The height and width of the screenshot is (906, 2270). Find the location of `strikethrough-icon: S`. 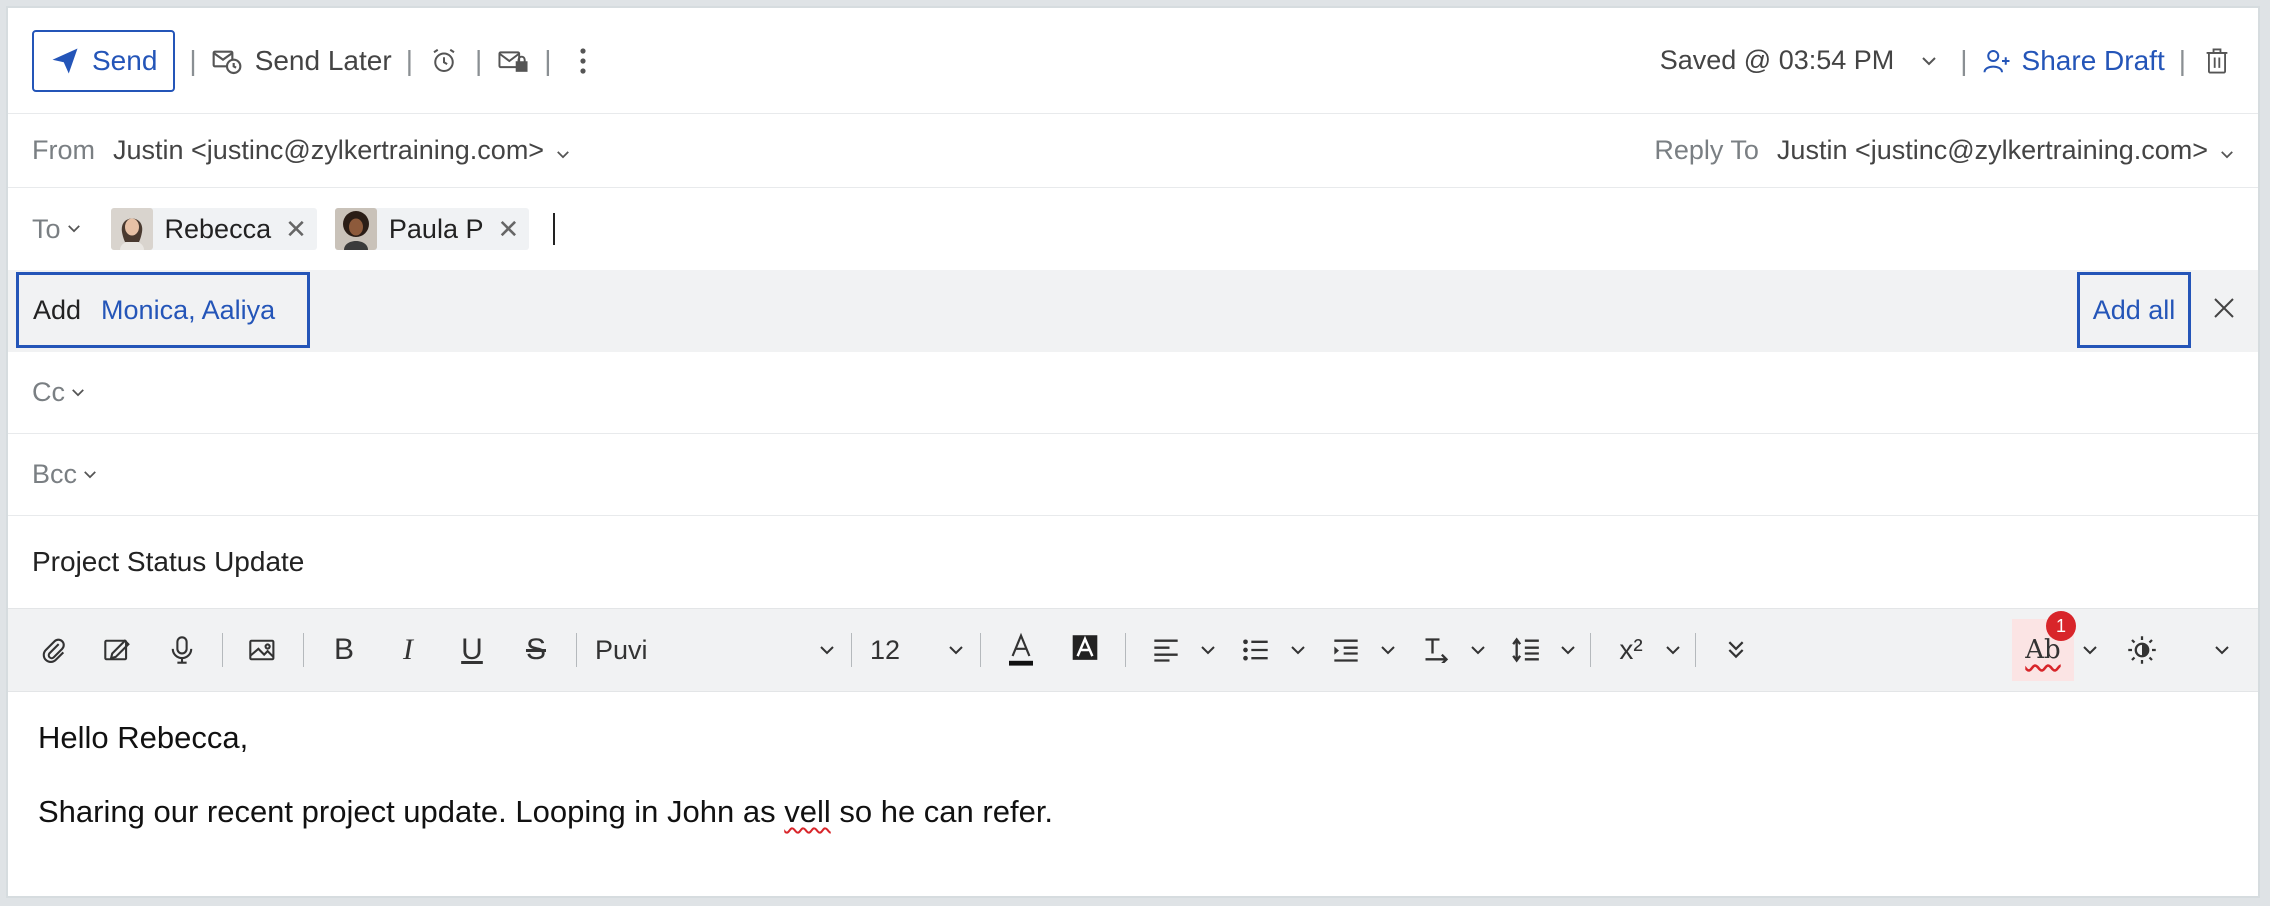

strikethrough-icon: S is located at coordinates (536, 650).